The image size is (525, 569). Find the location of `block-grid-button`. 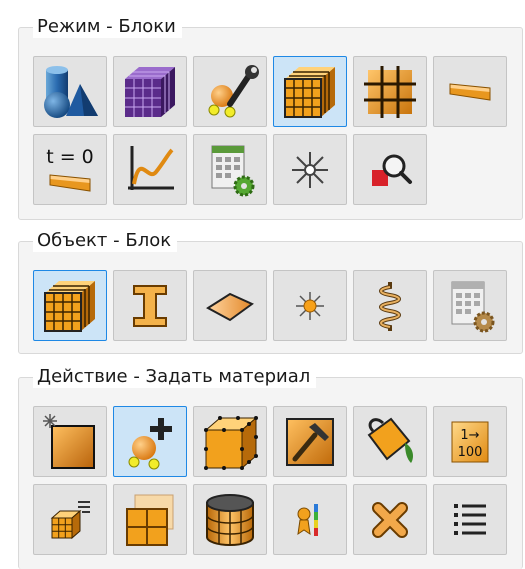

block-grid-button is located at coordinates (390, 91).